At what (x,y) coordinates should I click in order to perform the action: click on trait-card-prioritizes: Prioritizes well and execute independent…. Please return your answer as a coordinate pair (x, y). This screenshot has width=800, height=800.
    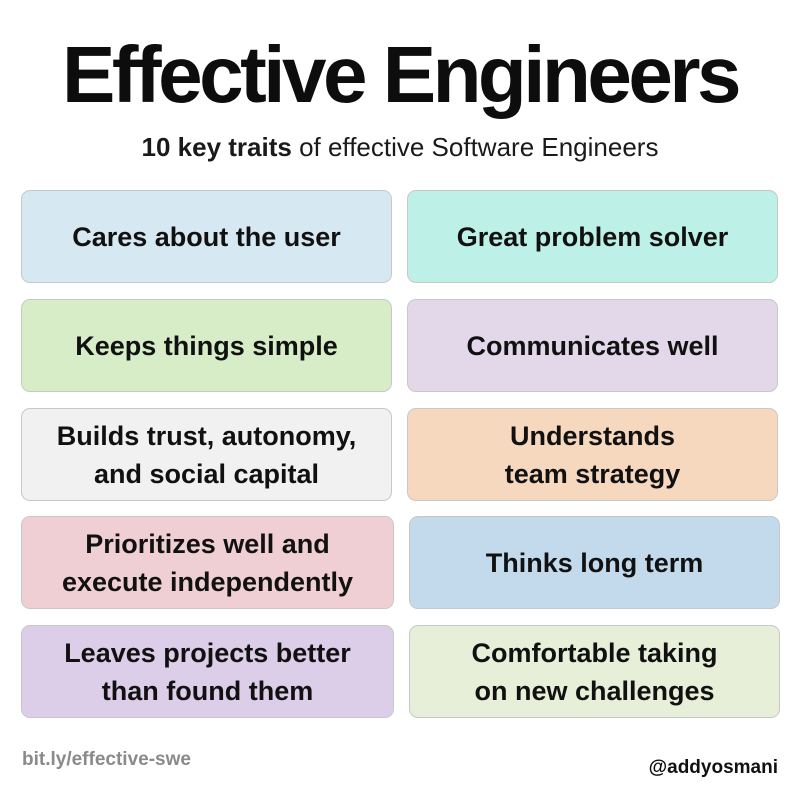
    Looking at the image, I should click on (207, 562).